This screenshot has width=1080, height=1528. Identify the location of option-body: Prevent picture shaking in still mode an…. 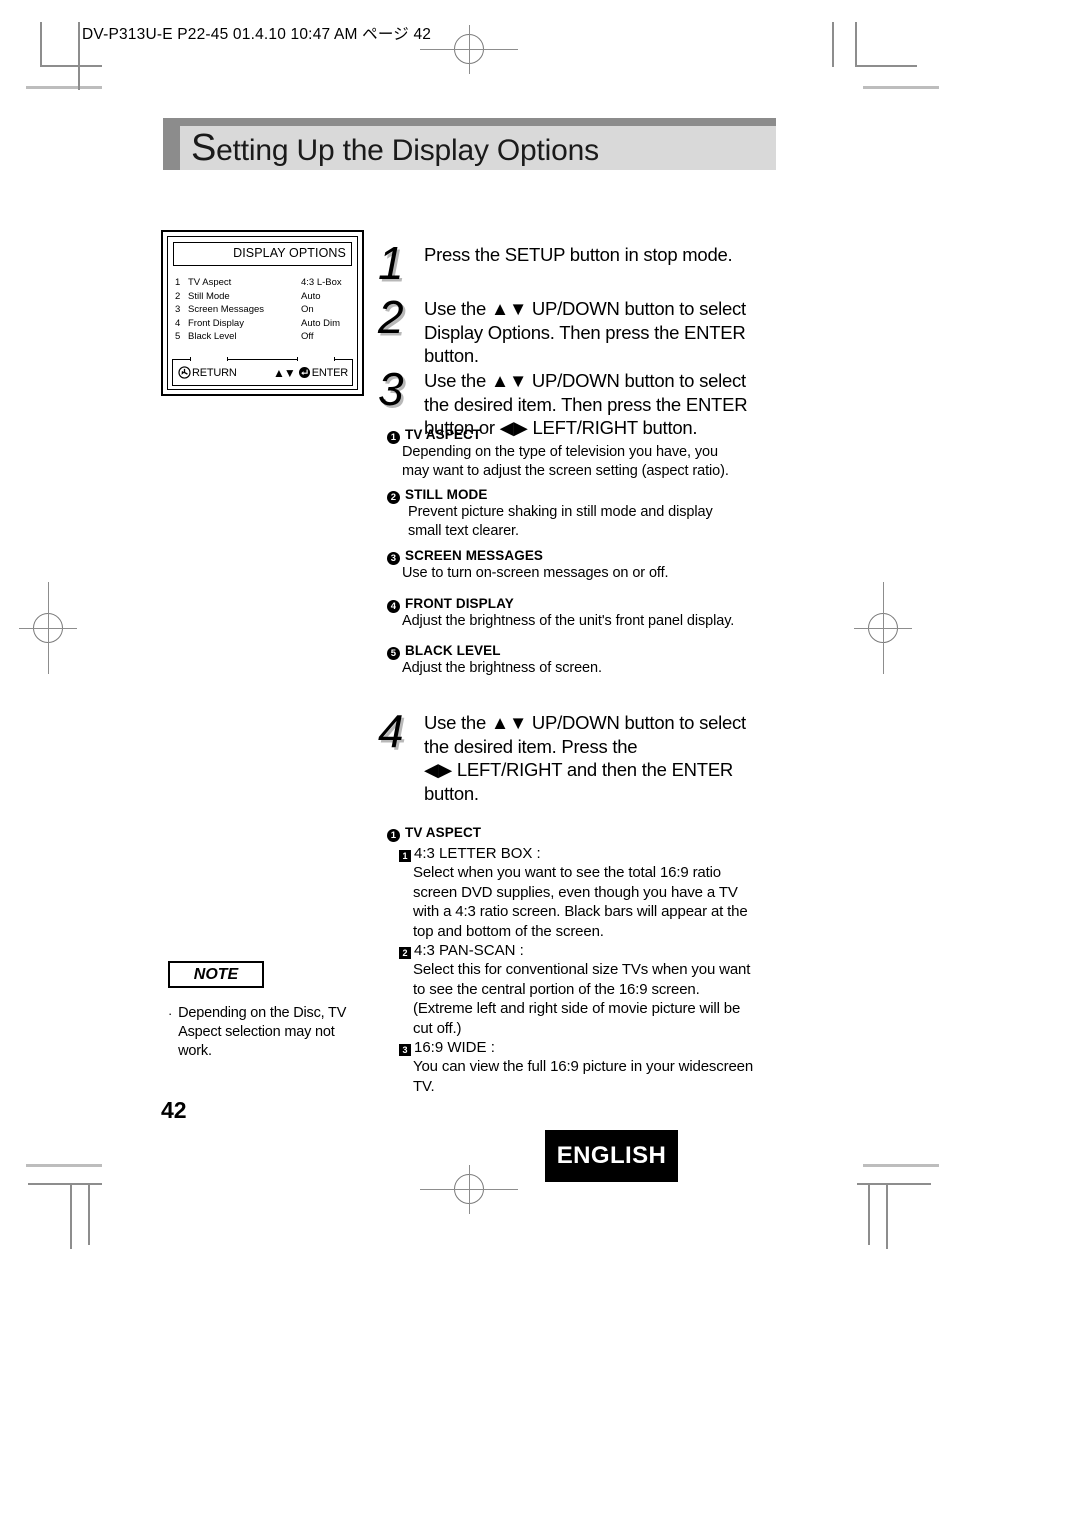
(585, 521).